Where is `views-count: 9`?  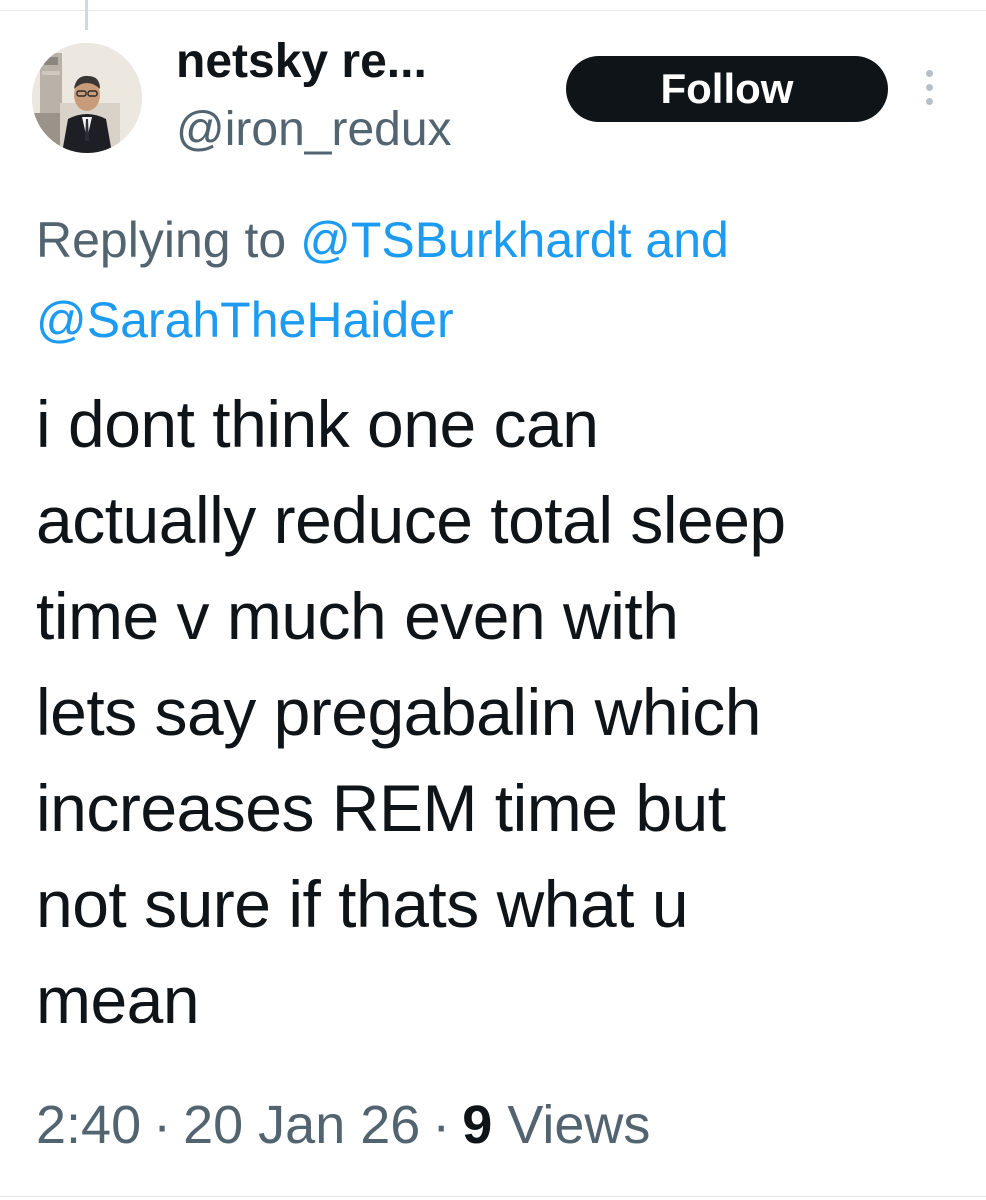
views-count: 9 is located at coordinates (477, 1125).